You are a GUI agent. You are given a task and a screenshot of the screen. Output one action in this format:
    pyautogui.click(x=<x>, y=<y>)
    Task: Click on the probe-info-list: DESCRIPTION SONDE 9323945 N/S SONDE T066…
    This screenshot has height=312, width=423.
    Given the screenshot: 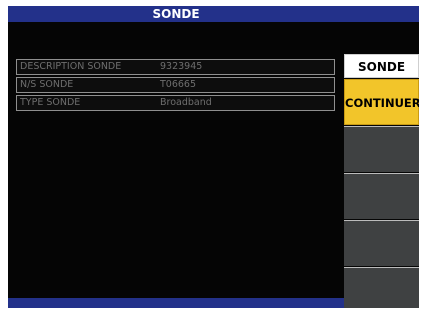 What is the action you would take?
    pyautogui.click(x=175, y=86)
    